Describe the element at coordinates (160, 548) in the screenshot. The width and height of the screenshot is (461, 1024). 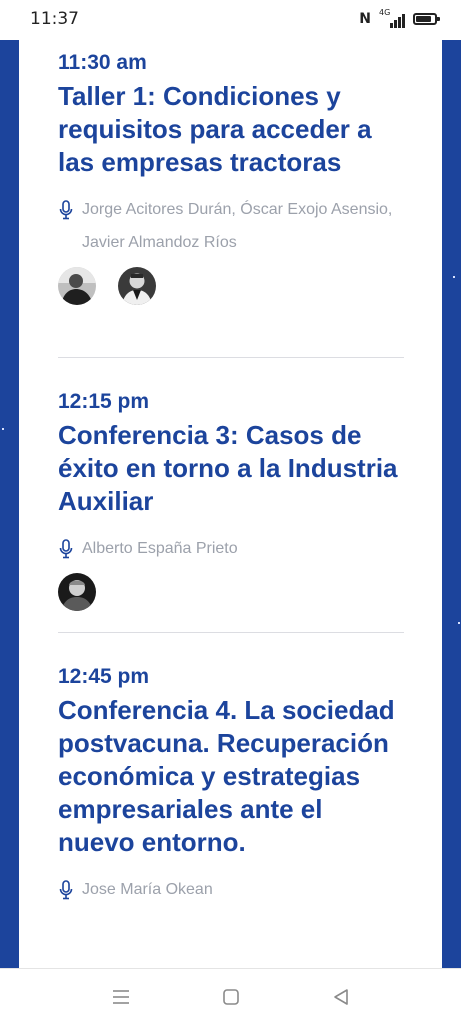
I see `speakers-text: Alberto España Prieto` at that location.